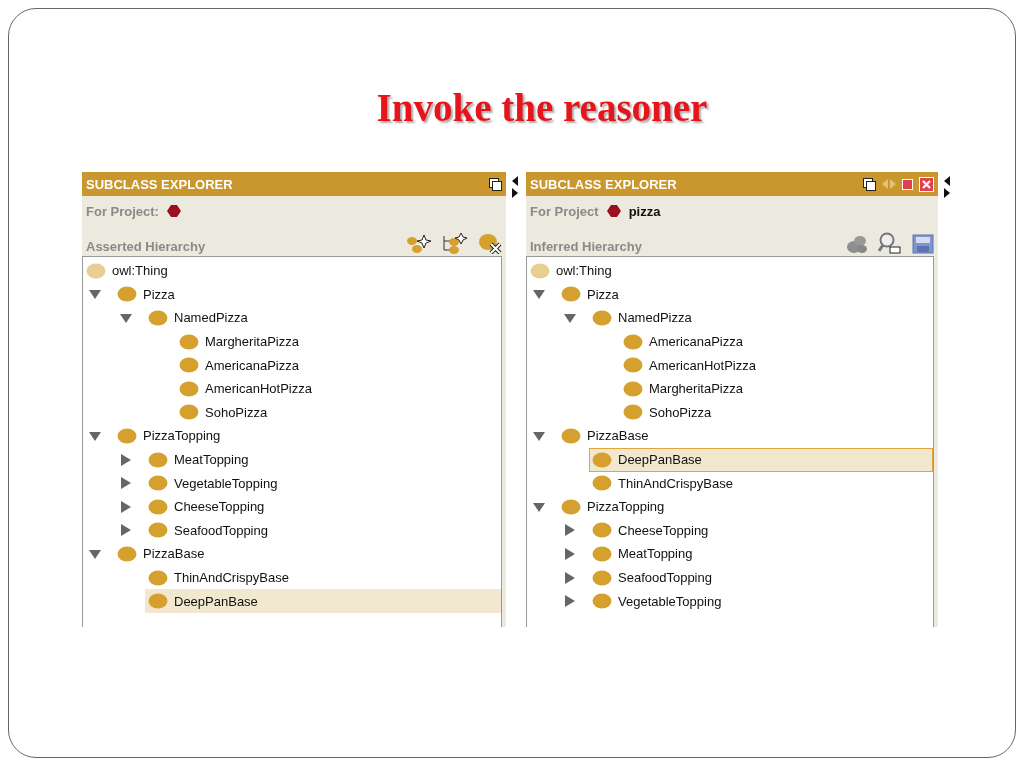  Describe the element at coordinates (923, 244) in the screenshot. I see `save-icon` at that location.